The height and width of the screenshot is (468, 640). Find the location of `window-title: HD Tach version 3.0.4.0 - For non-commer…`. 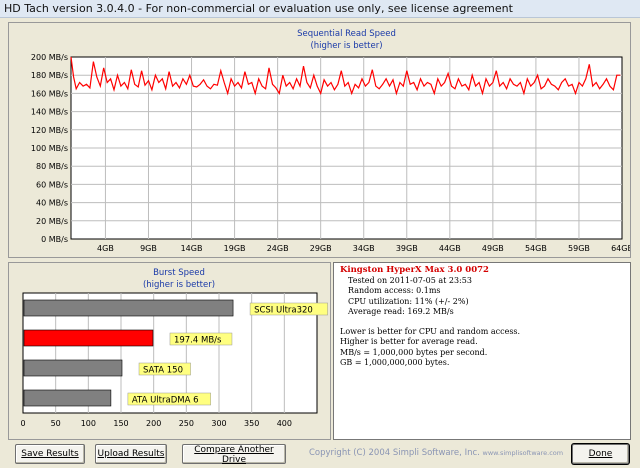

window-title: HD Tach version 3.0.4.0 - For non-commer… is located at coordinates (320, 9).